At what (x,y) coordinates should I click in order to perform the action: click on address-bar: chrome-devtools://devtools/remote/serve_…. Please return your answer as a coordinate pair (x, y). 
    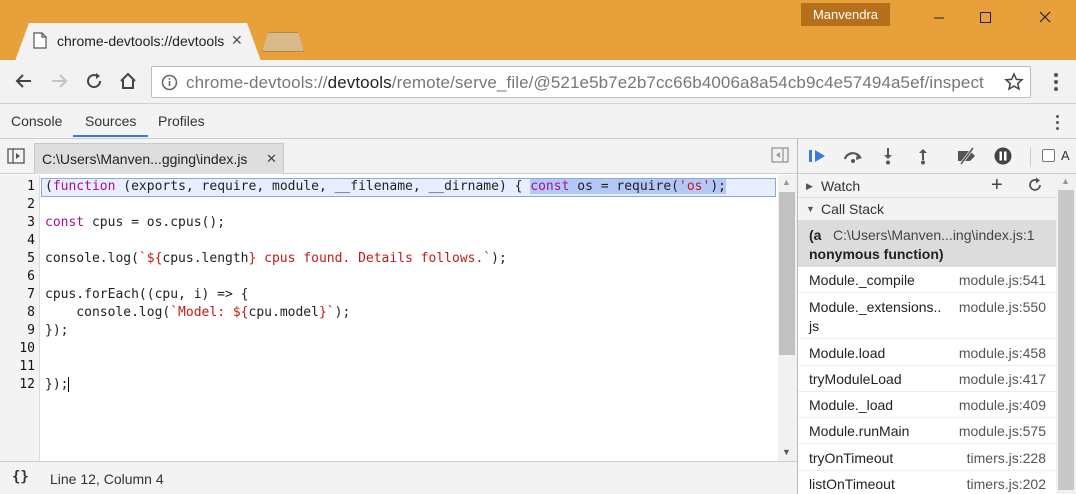
    Looking at the image, I should click on (591, 82).